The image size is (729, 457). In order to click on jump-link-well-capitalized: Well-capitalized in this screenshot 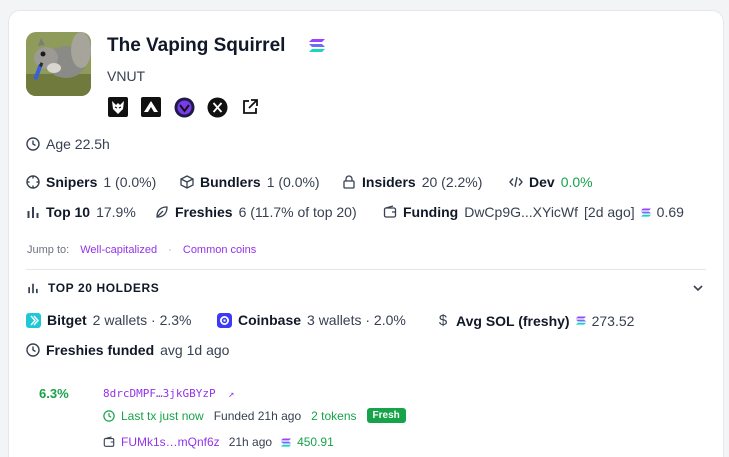, I will do `click(118, 250)`.